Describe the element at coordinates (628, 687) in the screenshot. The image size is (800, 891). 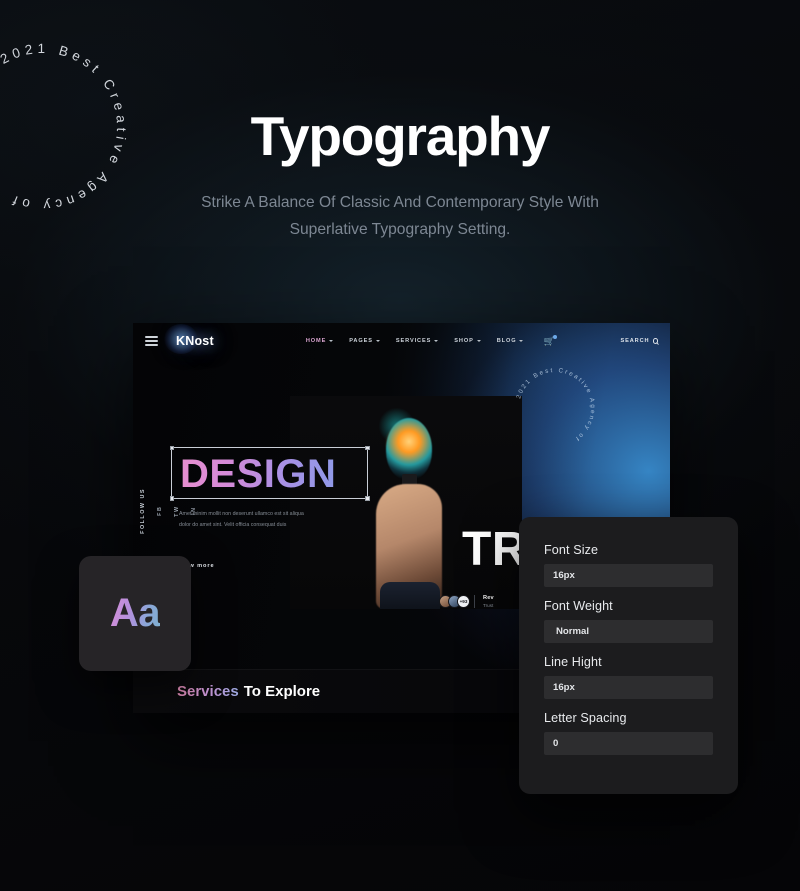
I see `line-height-input: 16px` at that location.